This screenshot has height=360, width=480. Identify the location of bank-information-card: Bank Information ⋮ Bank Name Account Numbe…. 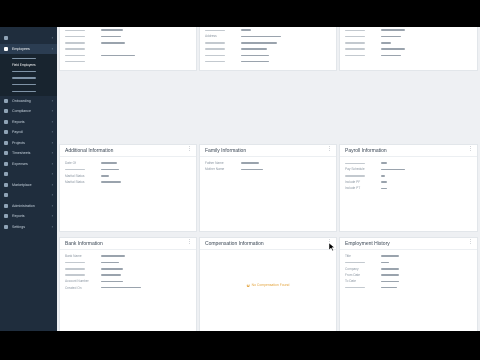
(128, 284).